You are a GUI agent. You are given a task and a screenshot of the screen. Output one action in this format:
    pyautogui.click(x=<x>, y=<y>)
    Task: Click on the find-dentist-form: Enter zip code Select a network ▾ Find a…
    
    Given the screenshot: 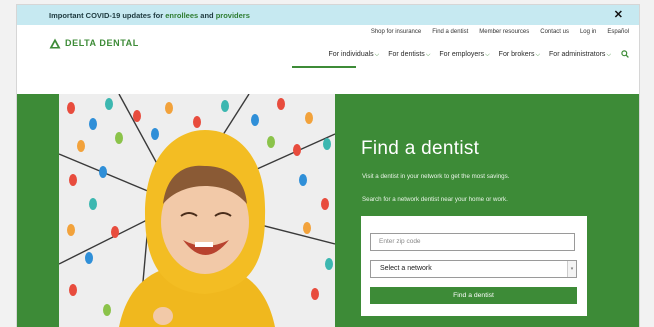 What is the action you would take?
    pyautogui.click(x=474, y=266)
    